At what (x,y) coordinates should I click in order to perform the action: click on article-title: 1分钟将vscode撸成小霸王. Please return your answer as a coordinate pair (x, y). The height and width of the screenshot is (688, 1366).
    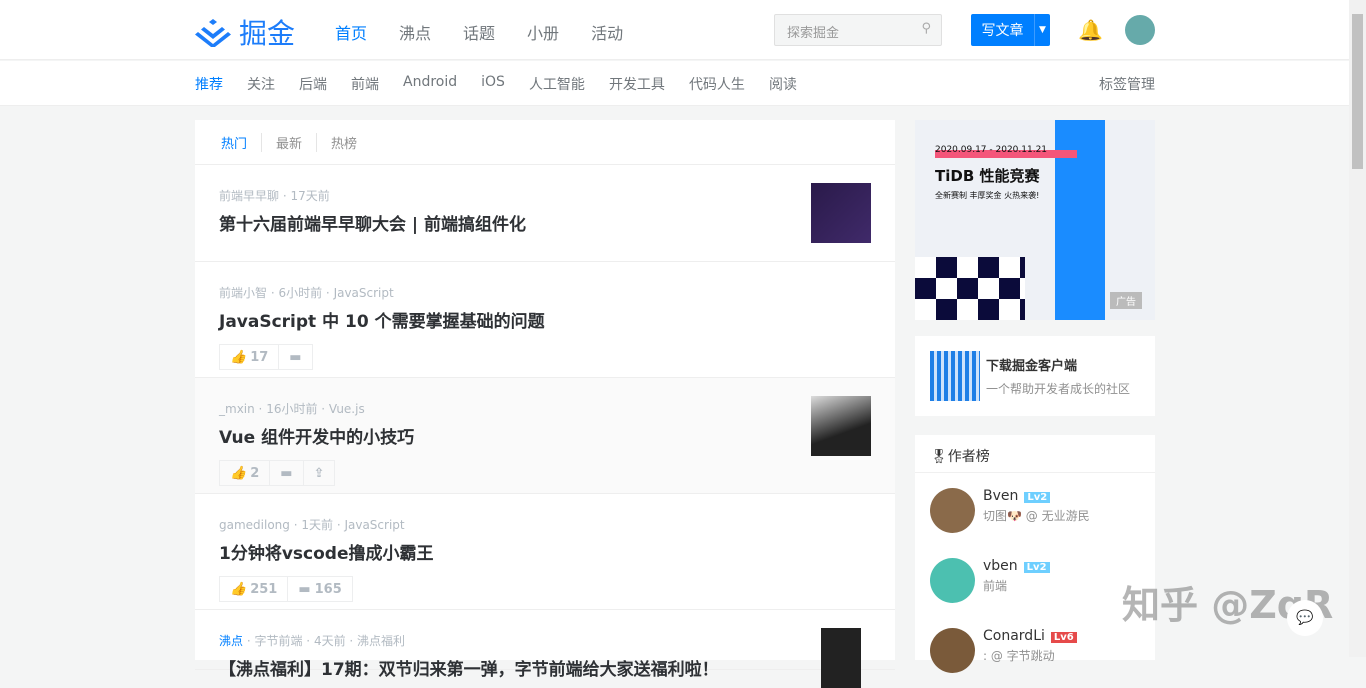
    Looking at the image, I should click on (545, 551).